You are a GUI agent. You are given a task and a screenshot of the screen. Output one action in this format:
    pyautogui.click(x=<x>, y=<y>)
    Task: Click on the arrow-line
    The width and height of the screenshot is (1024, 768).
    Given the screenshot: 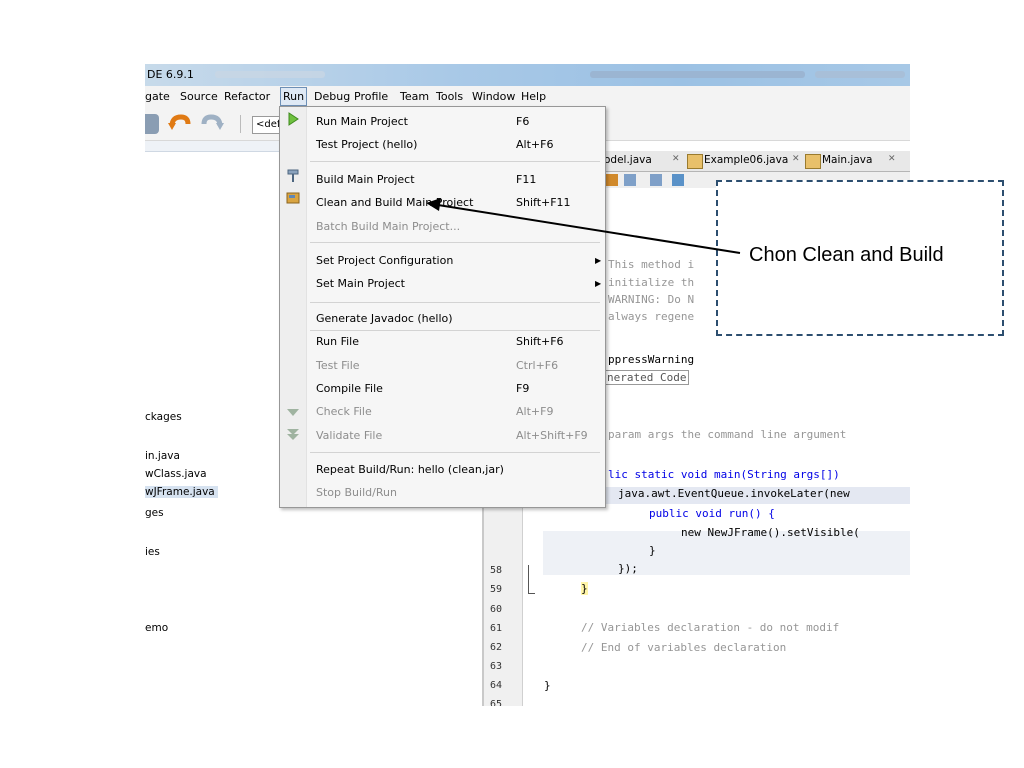 What is the action you would take?
    pyautogui.click(x=589, y=229)
    